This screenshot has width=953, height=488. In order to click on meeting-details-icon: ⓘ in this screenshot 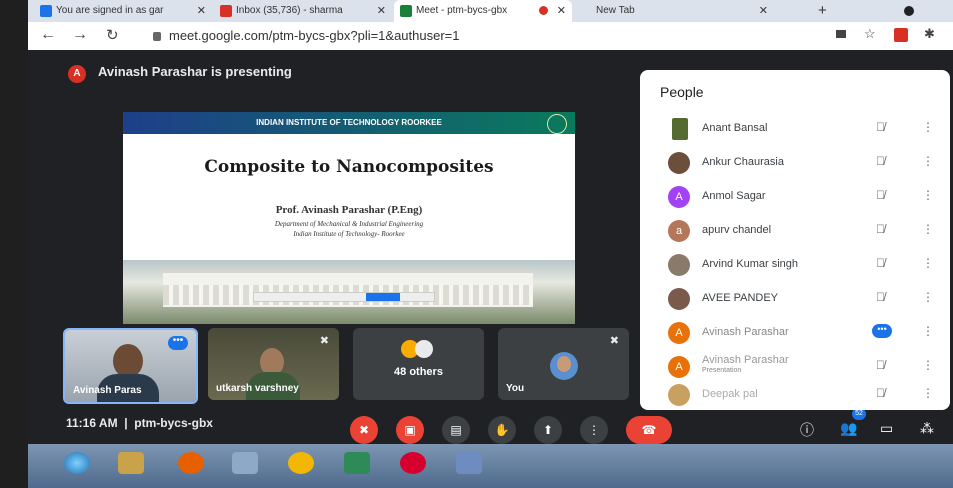, I will do `click(807, 430)`.